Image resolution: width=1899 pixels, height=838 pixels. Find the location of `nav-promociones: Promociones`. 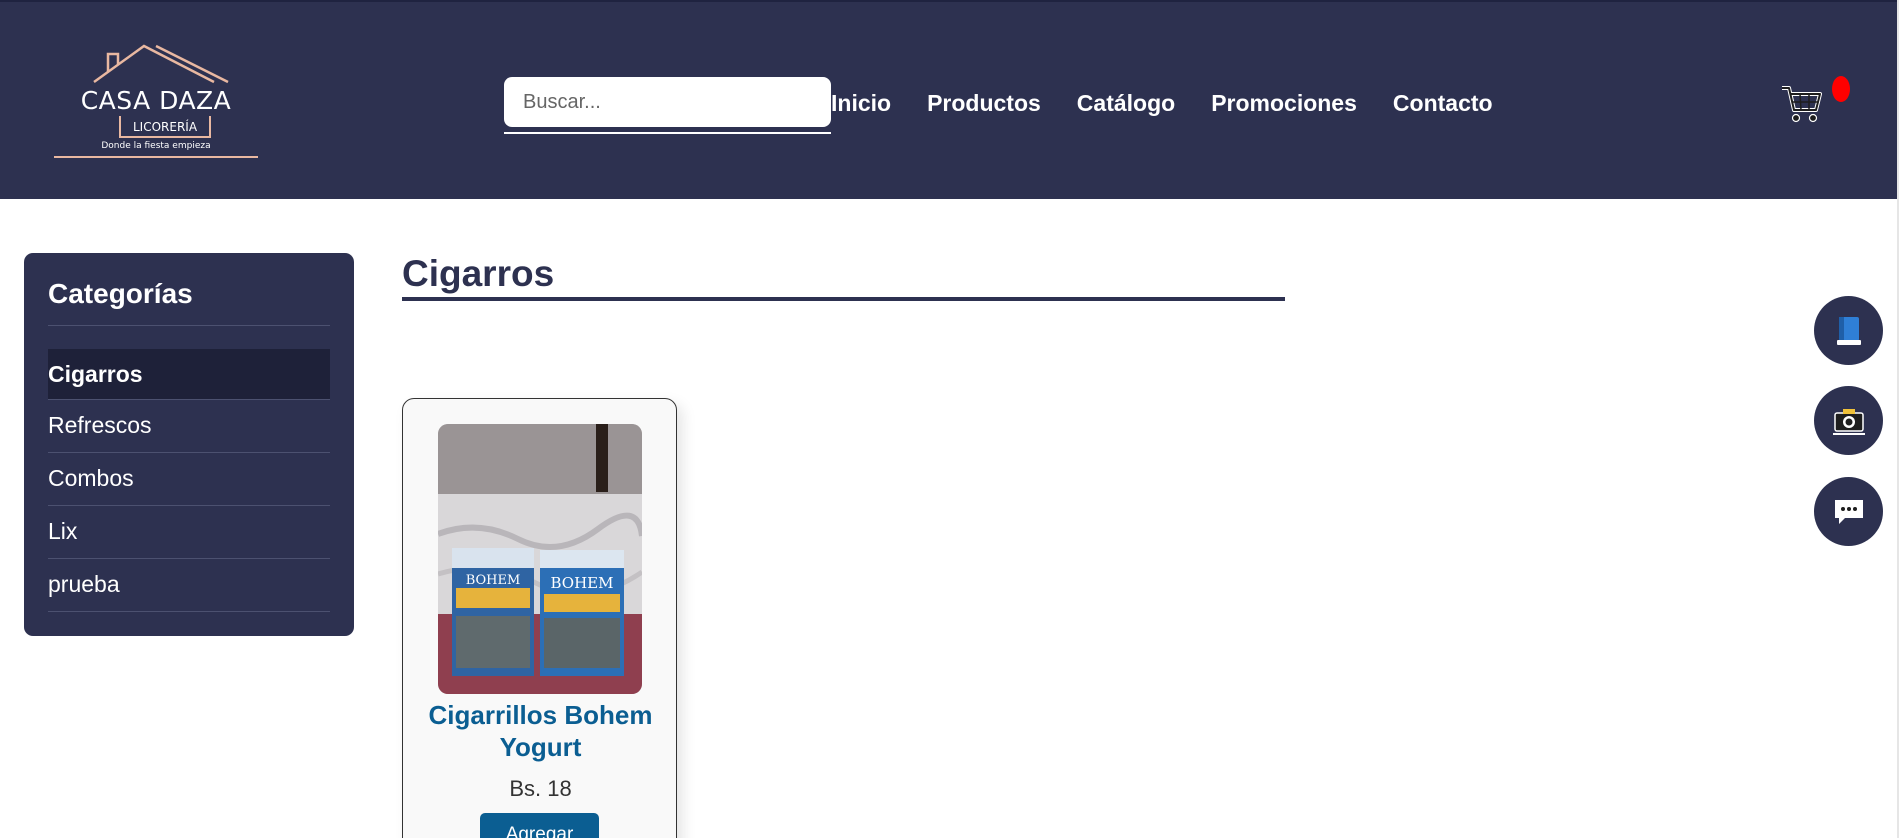

nav-promociones: Promociones is located at coordinates (1284, 103).